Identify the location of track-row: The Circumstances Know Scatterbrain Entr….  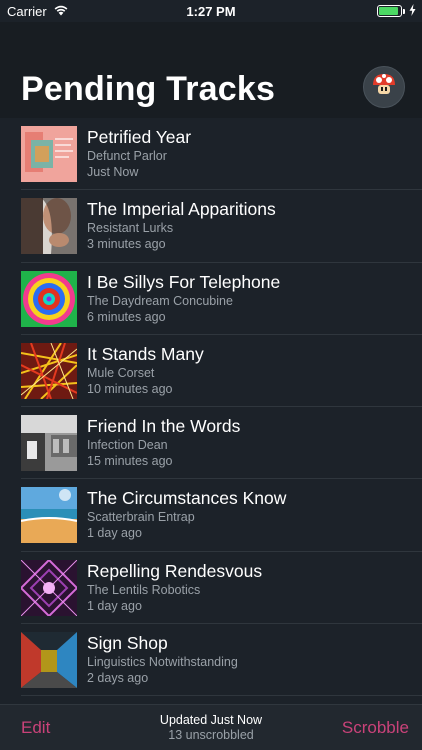
(211, 516).